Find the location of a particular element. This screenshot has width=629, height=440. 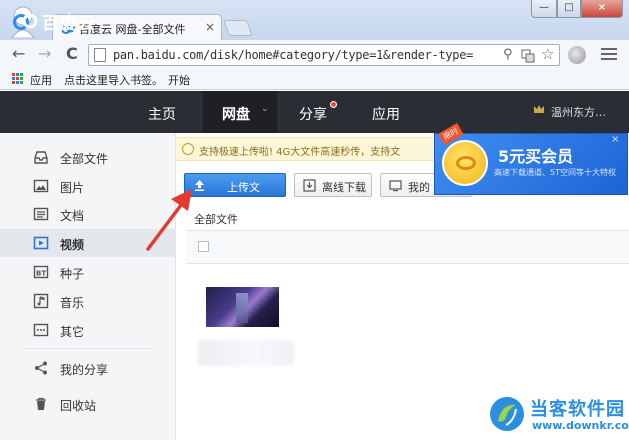

smile-icon is located at coordinates (188, 149).